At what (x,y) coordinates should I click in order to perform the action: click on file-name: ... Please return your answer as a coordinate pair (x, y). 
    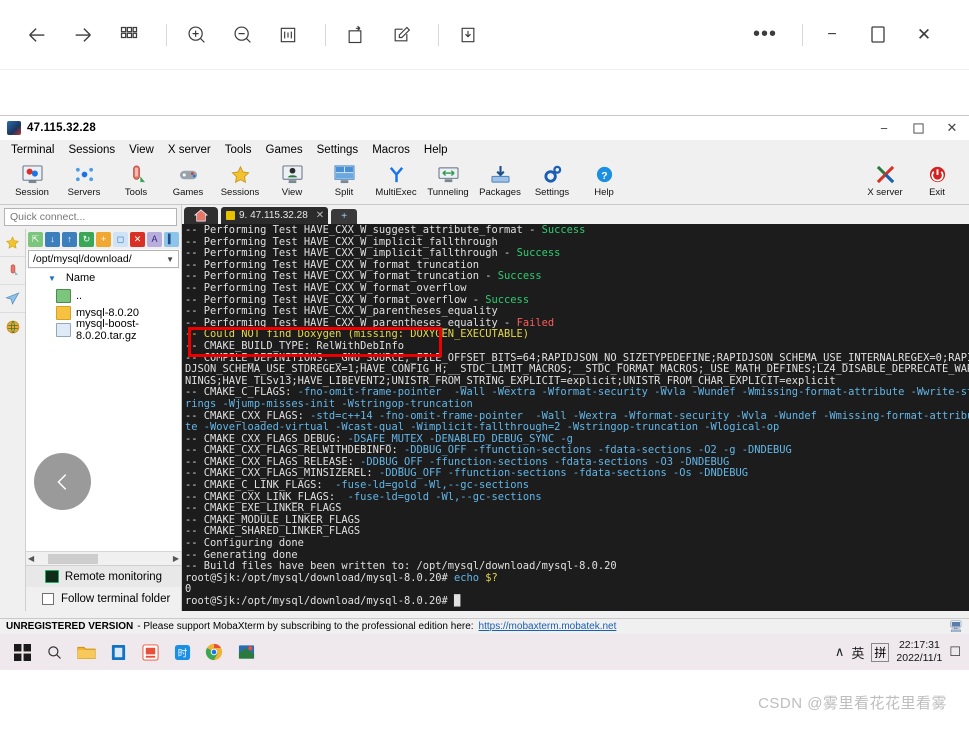
    Looking at the image, I should click on (79, 295).